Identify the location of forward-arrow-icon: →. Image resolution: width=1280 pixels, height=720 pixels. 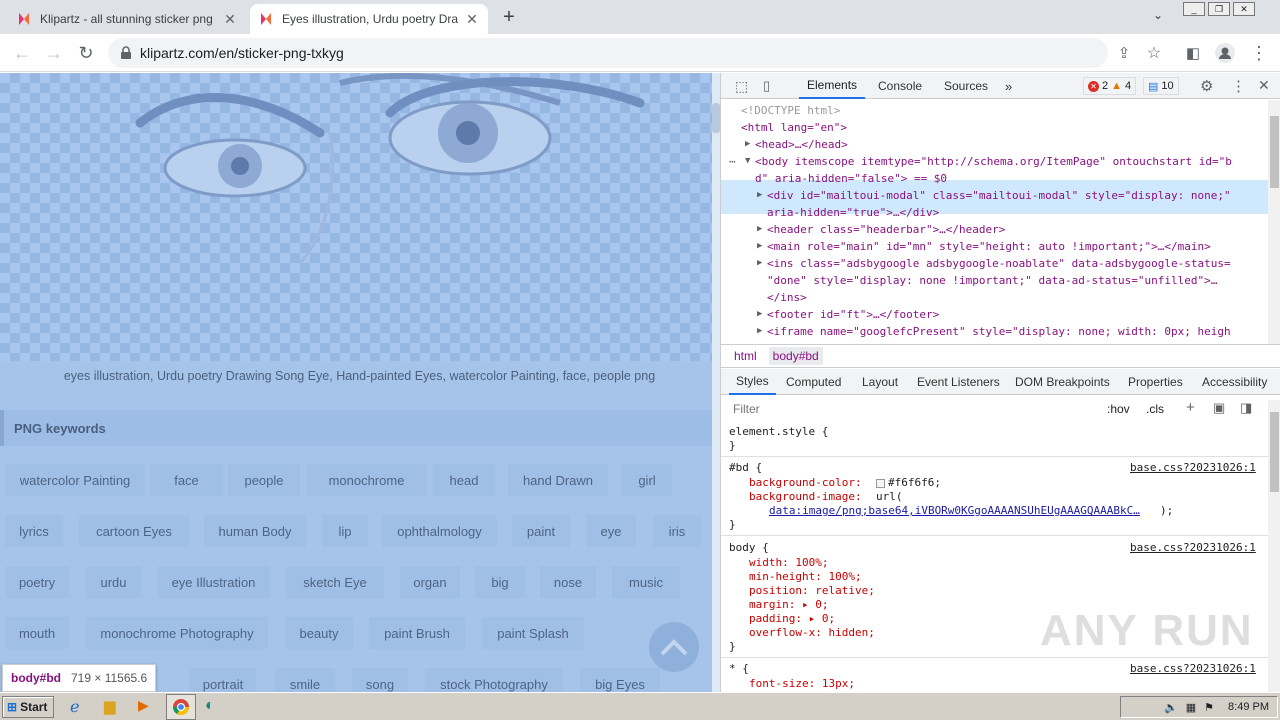
(54, 53).